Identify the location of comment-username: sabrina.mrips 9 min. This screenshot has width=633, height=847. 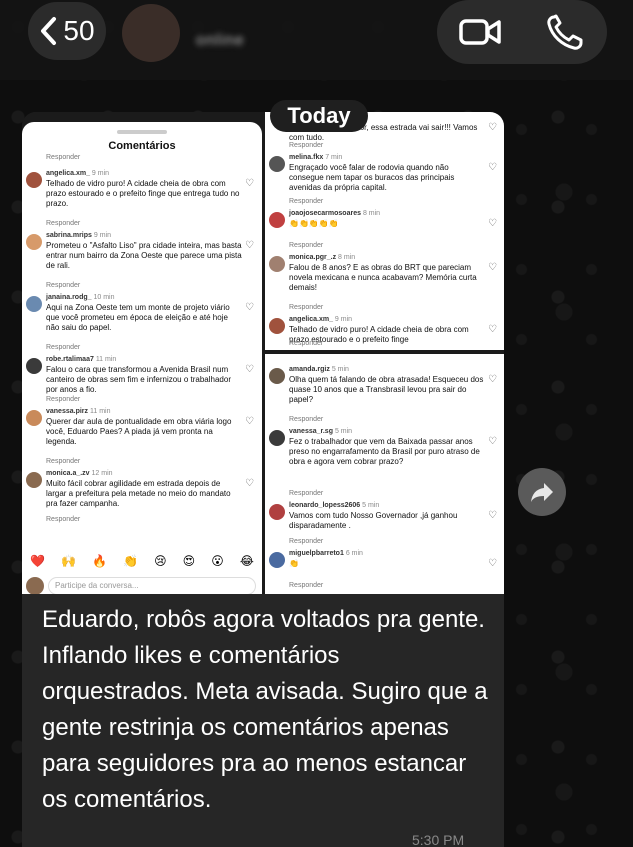
(78, 235).